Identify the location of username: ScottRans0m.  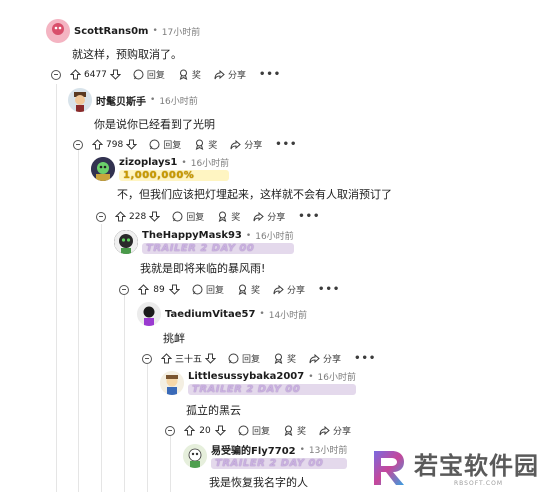
(111, 31).